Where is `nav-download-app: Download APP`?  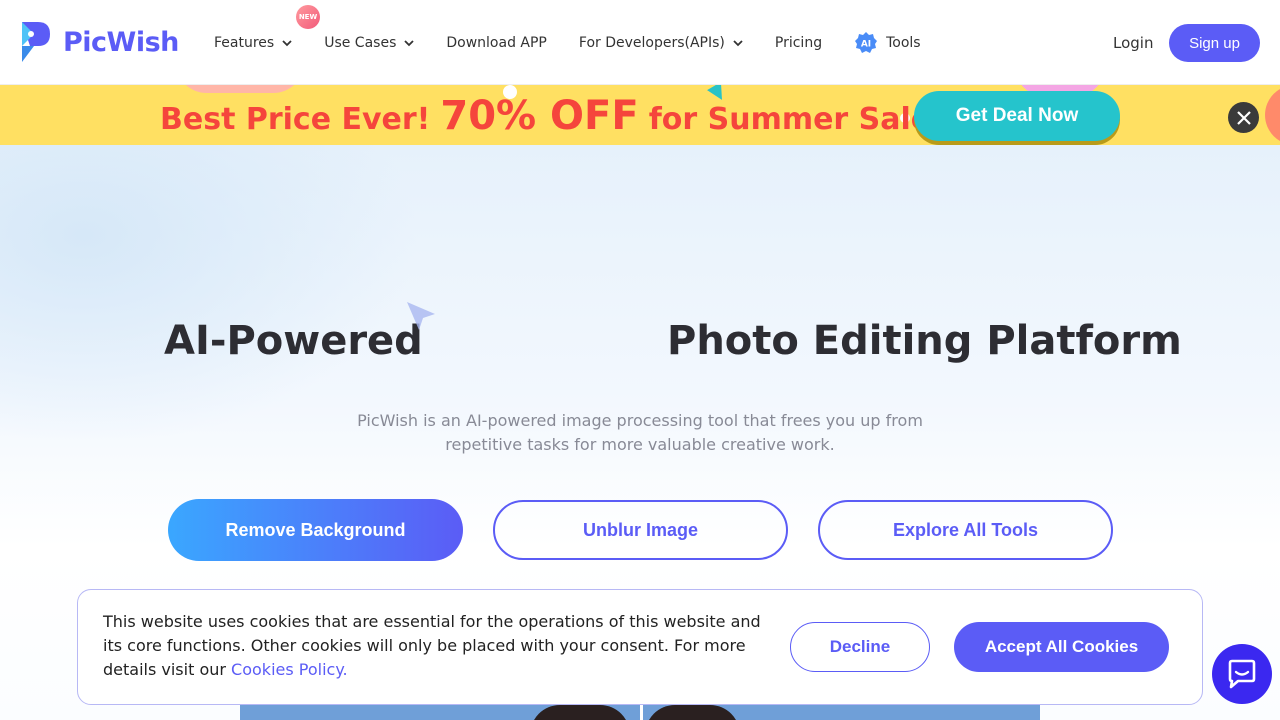 nav-download-app: Download APP is located at coordinates (496, 43).